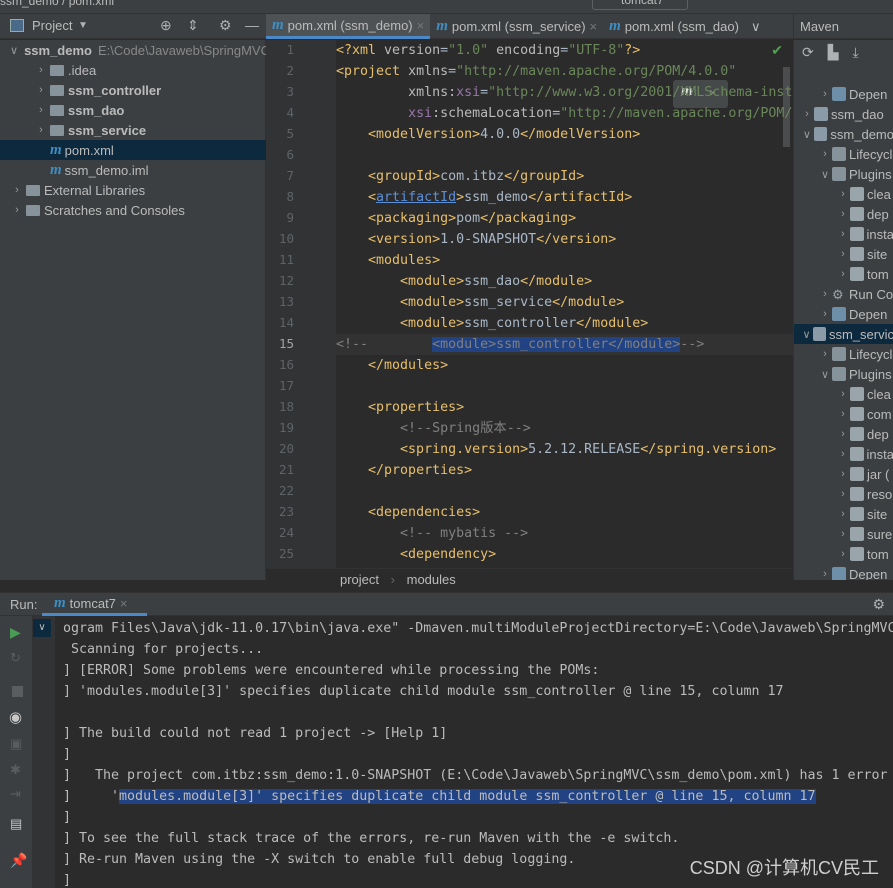 Image resolution: width=893 pixels, height=888 pixels. What do you see at coordinates (133, 90) in the screenshot?
I see `tree-item: › ssm_controller` at bounding box center [133, 90].